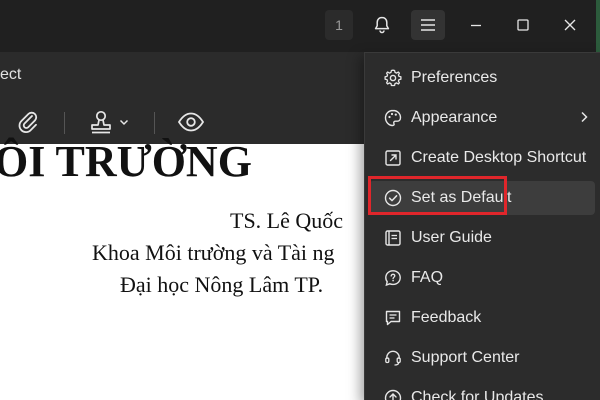  Describe the element at coordinates (101, 122) in the screenshot. I see `stamp-icon` at that location.